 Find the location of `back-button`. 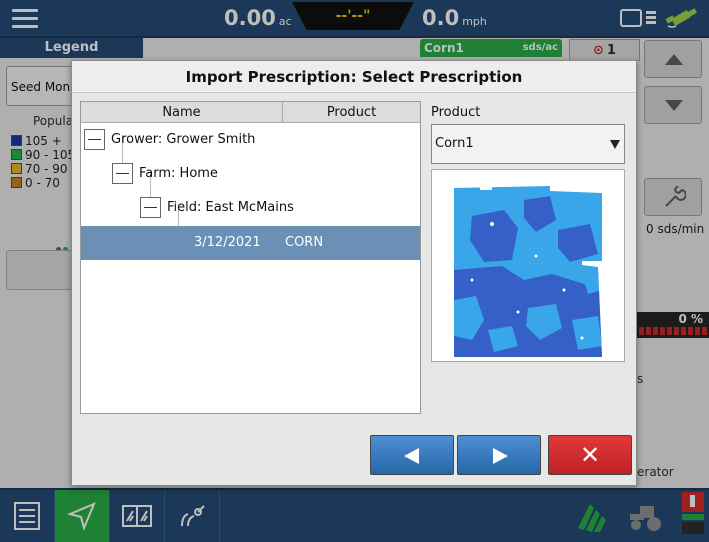

back-button is located at coordinates (412, 455).